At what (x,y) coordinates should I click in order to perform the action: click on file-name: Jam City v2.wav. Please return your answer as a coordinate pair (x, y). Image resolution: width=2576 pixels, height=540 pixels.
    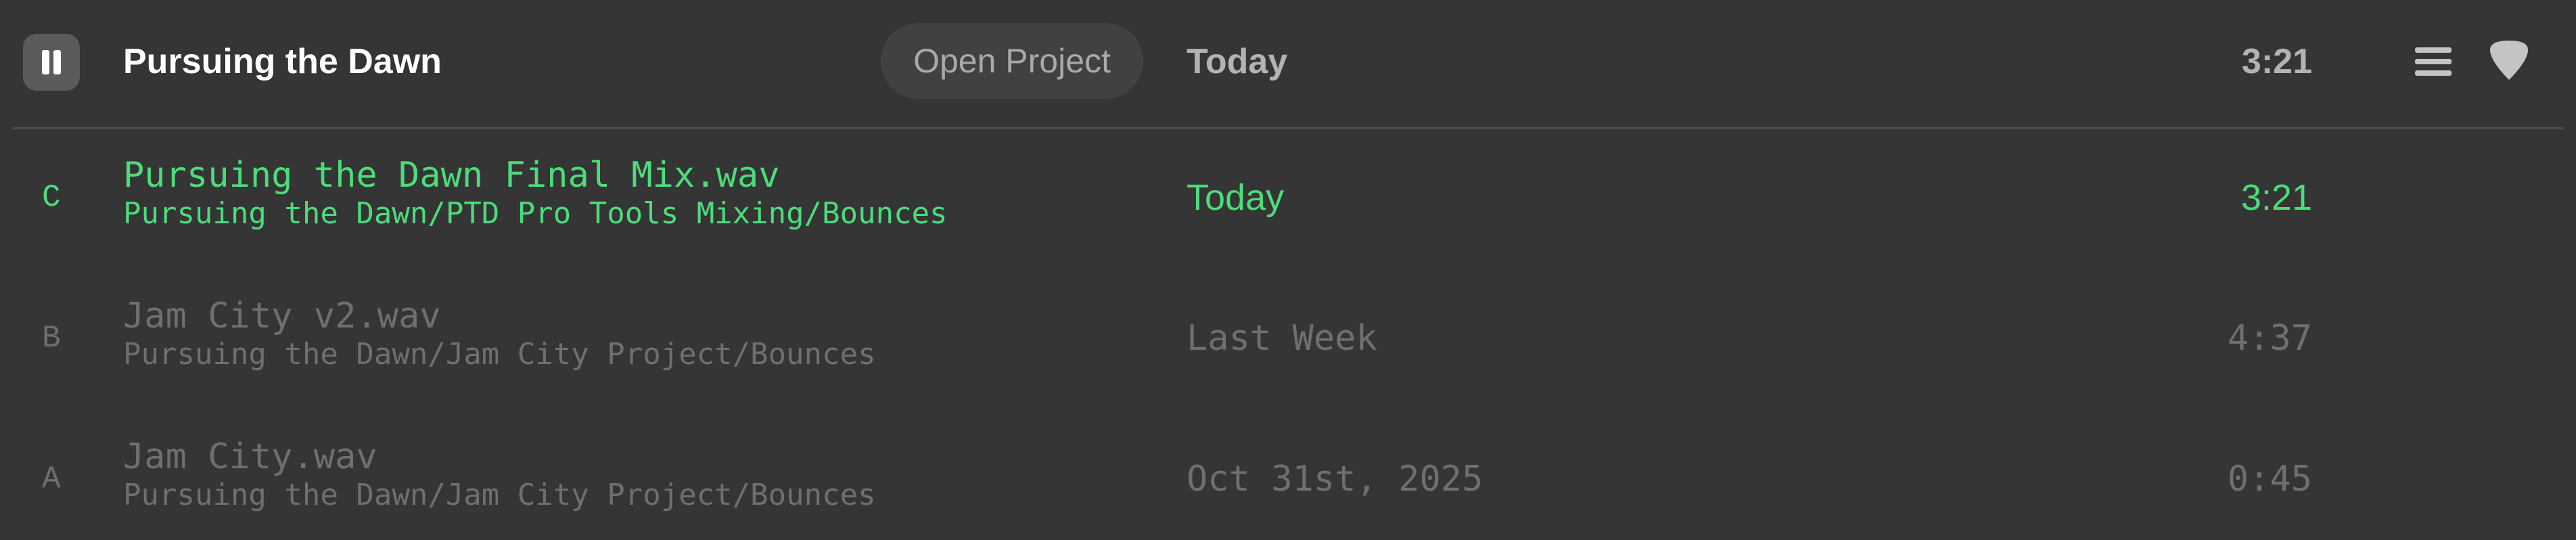
    Looking at the image, I should click on (282, 316).